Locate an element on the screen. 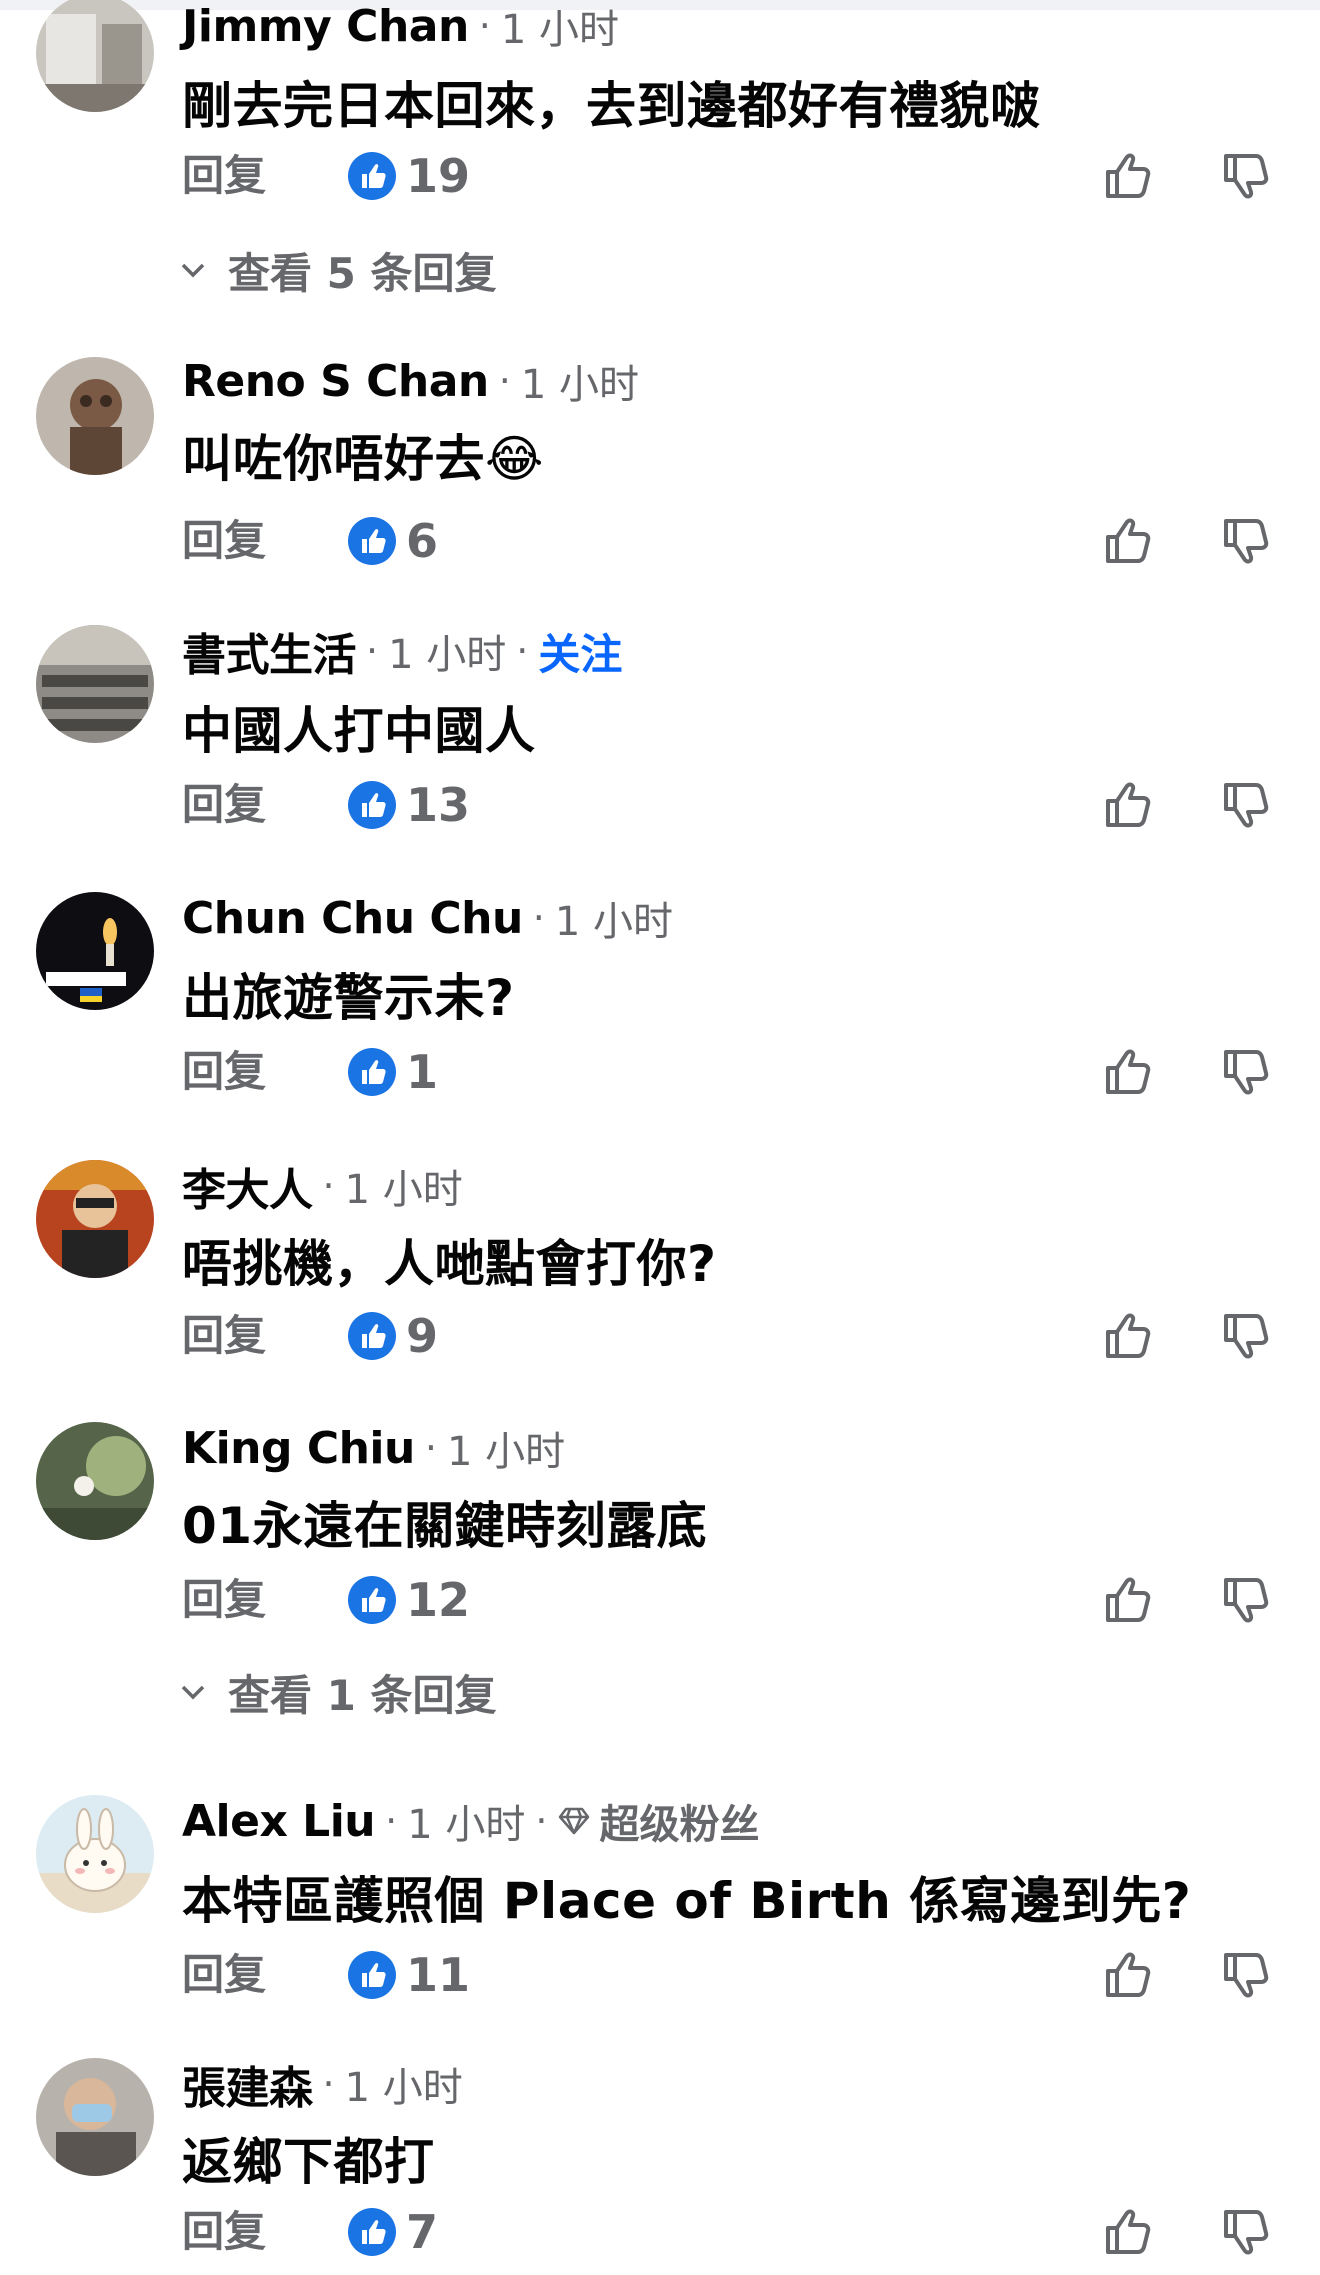 Image resolution: width=1320 pixels, height=2275 pixels. comment-header: King Chiu · 1 小时 is located at coordinates (374, 1449).